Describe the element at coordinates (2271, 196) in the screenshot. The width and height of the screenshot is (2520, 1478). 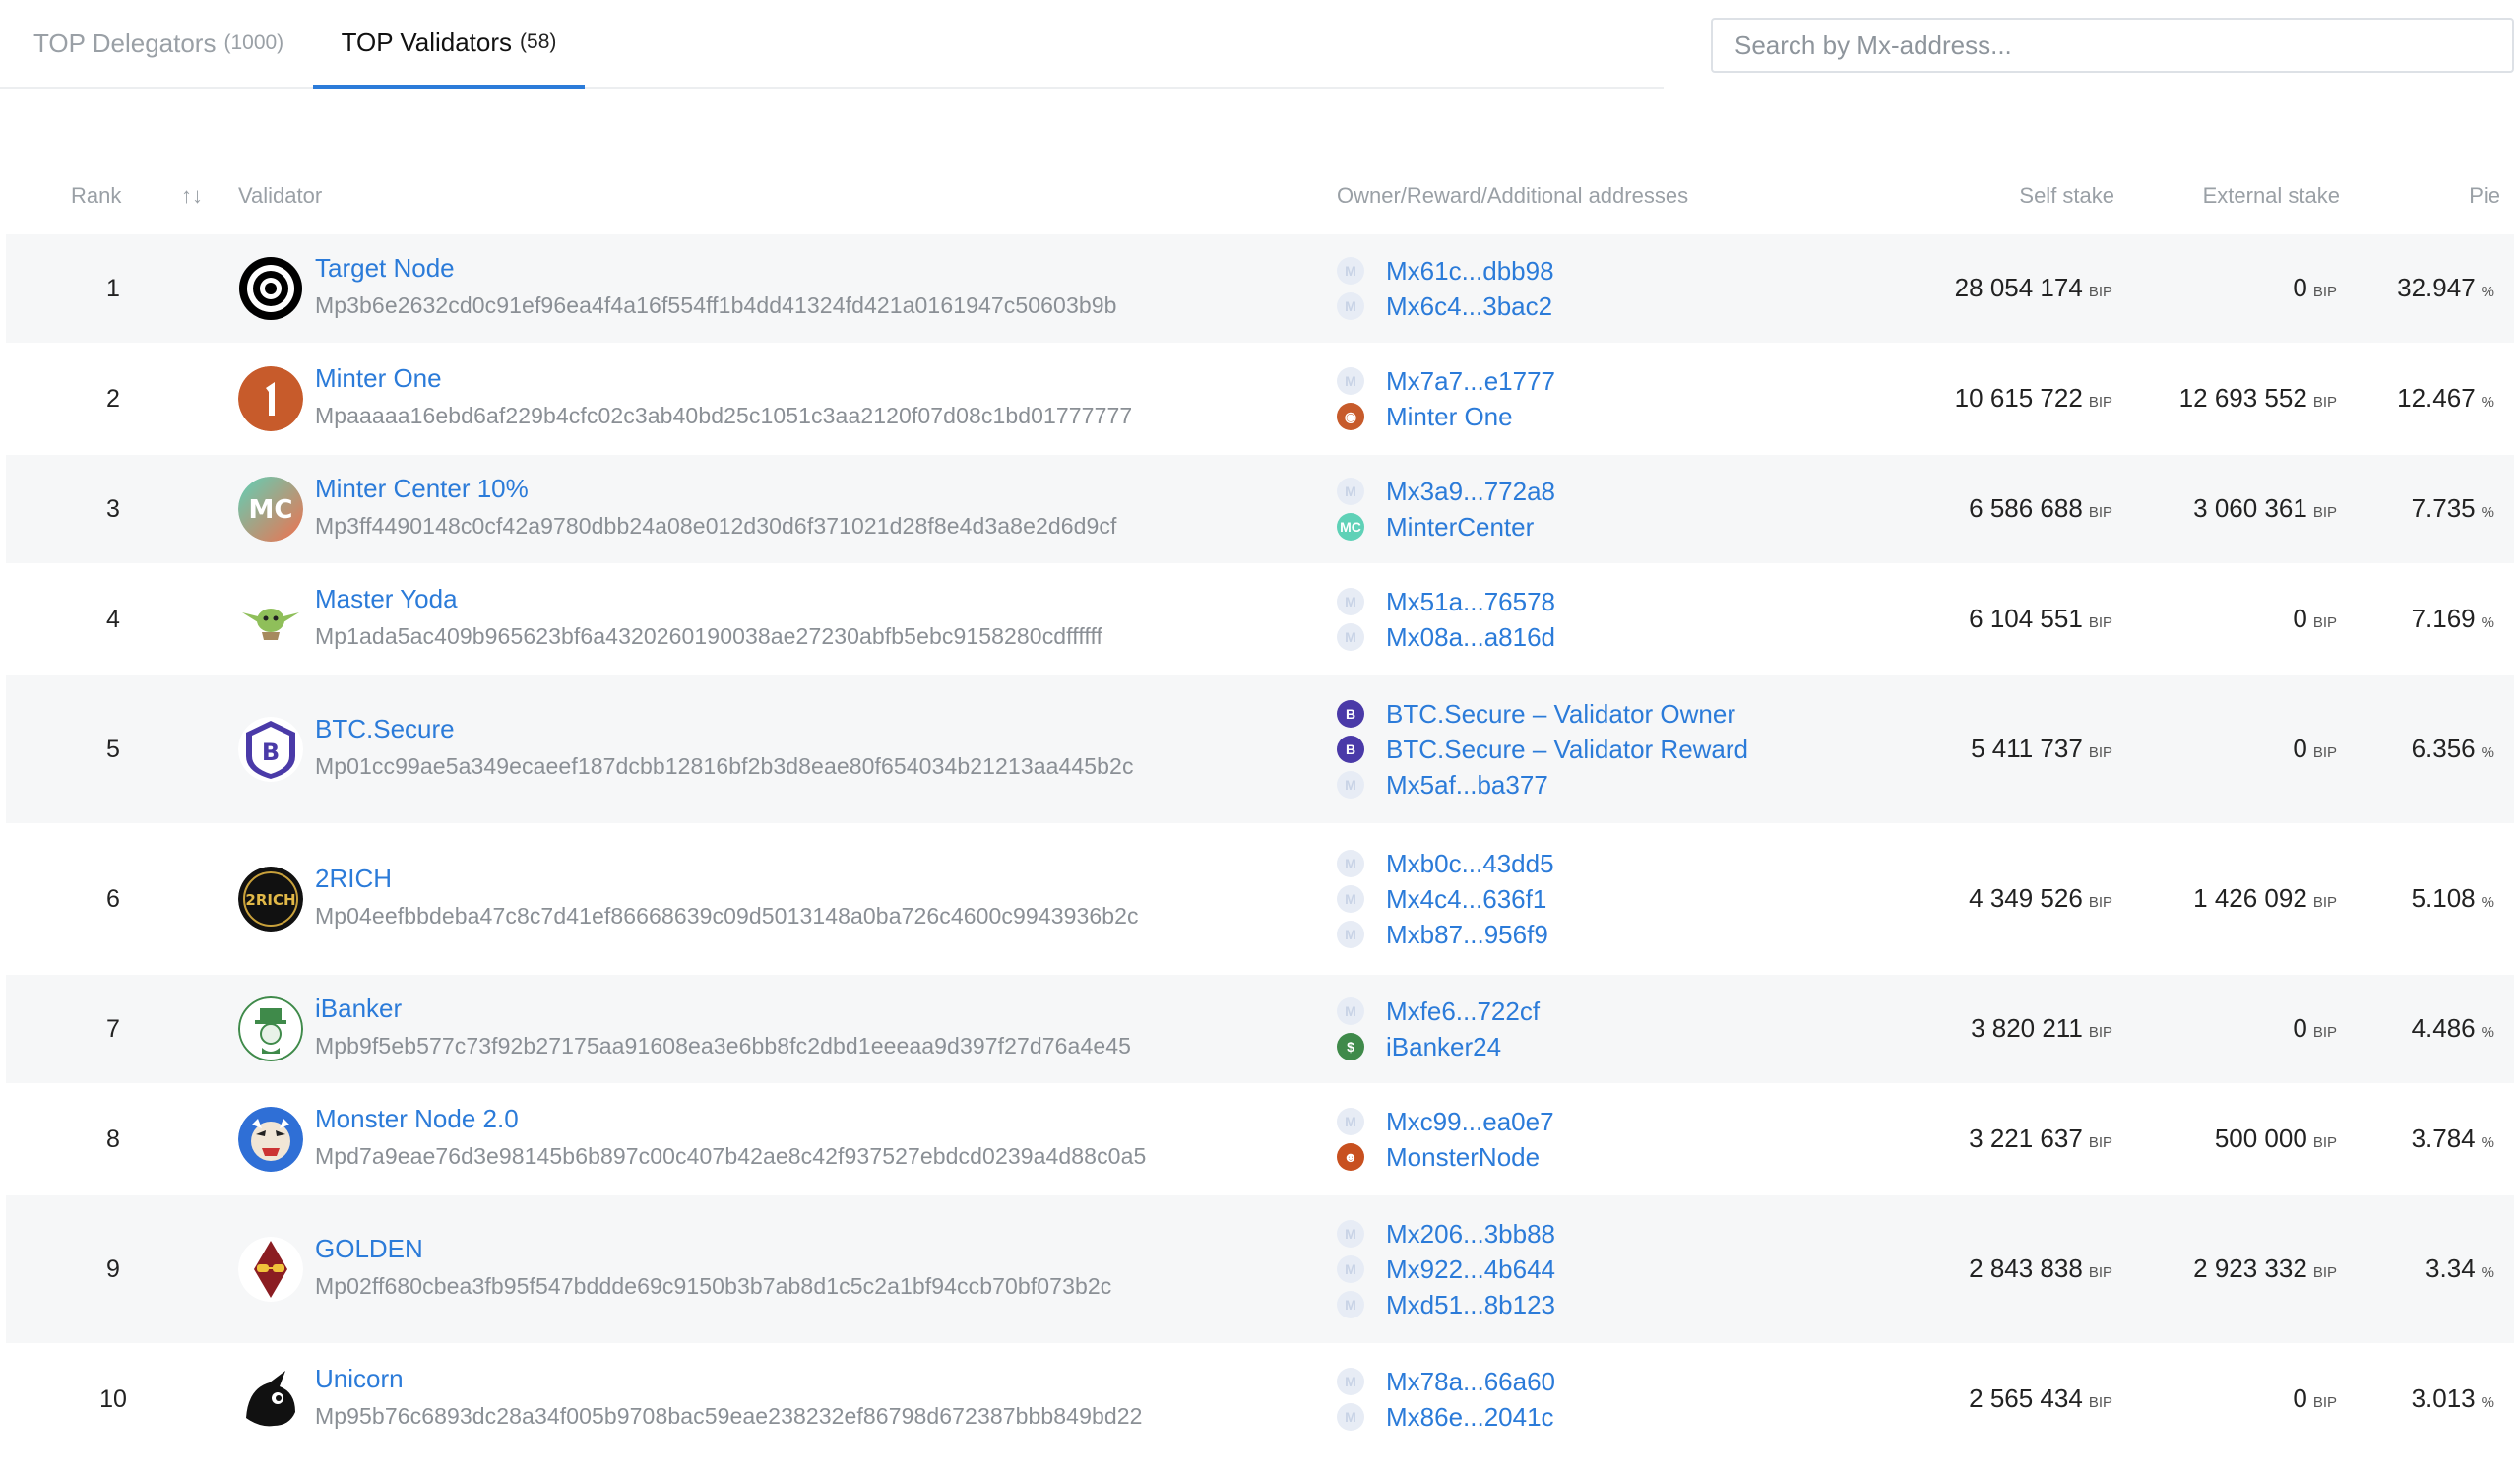
I see `column-header-external-stake: External stake` at that location.